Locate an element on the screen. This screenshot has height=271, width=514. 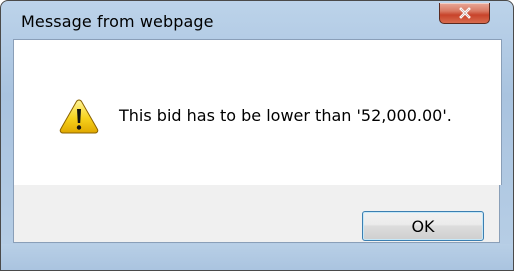
title-bar: Message from webpage is located at coordinates (257, 21).